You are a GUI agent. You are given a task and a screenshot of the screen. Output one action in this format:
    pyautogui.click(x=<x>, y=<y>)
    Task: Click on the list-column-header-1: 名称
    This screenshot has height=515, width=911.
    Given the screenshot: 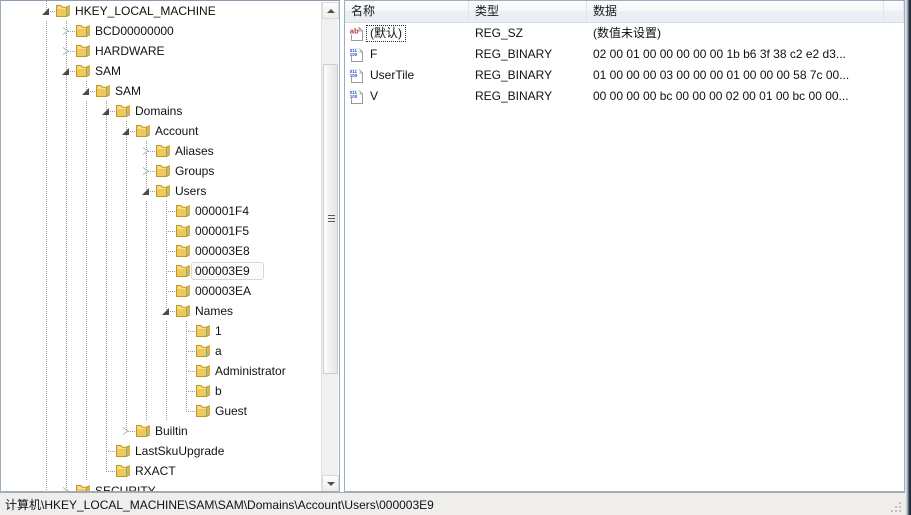 What is the action you would take?
    pyautogui.click(x=407, y=11)
    